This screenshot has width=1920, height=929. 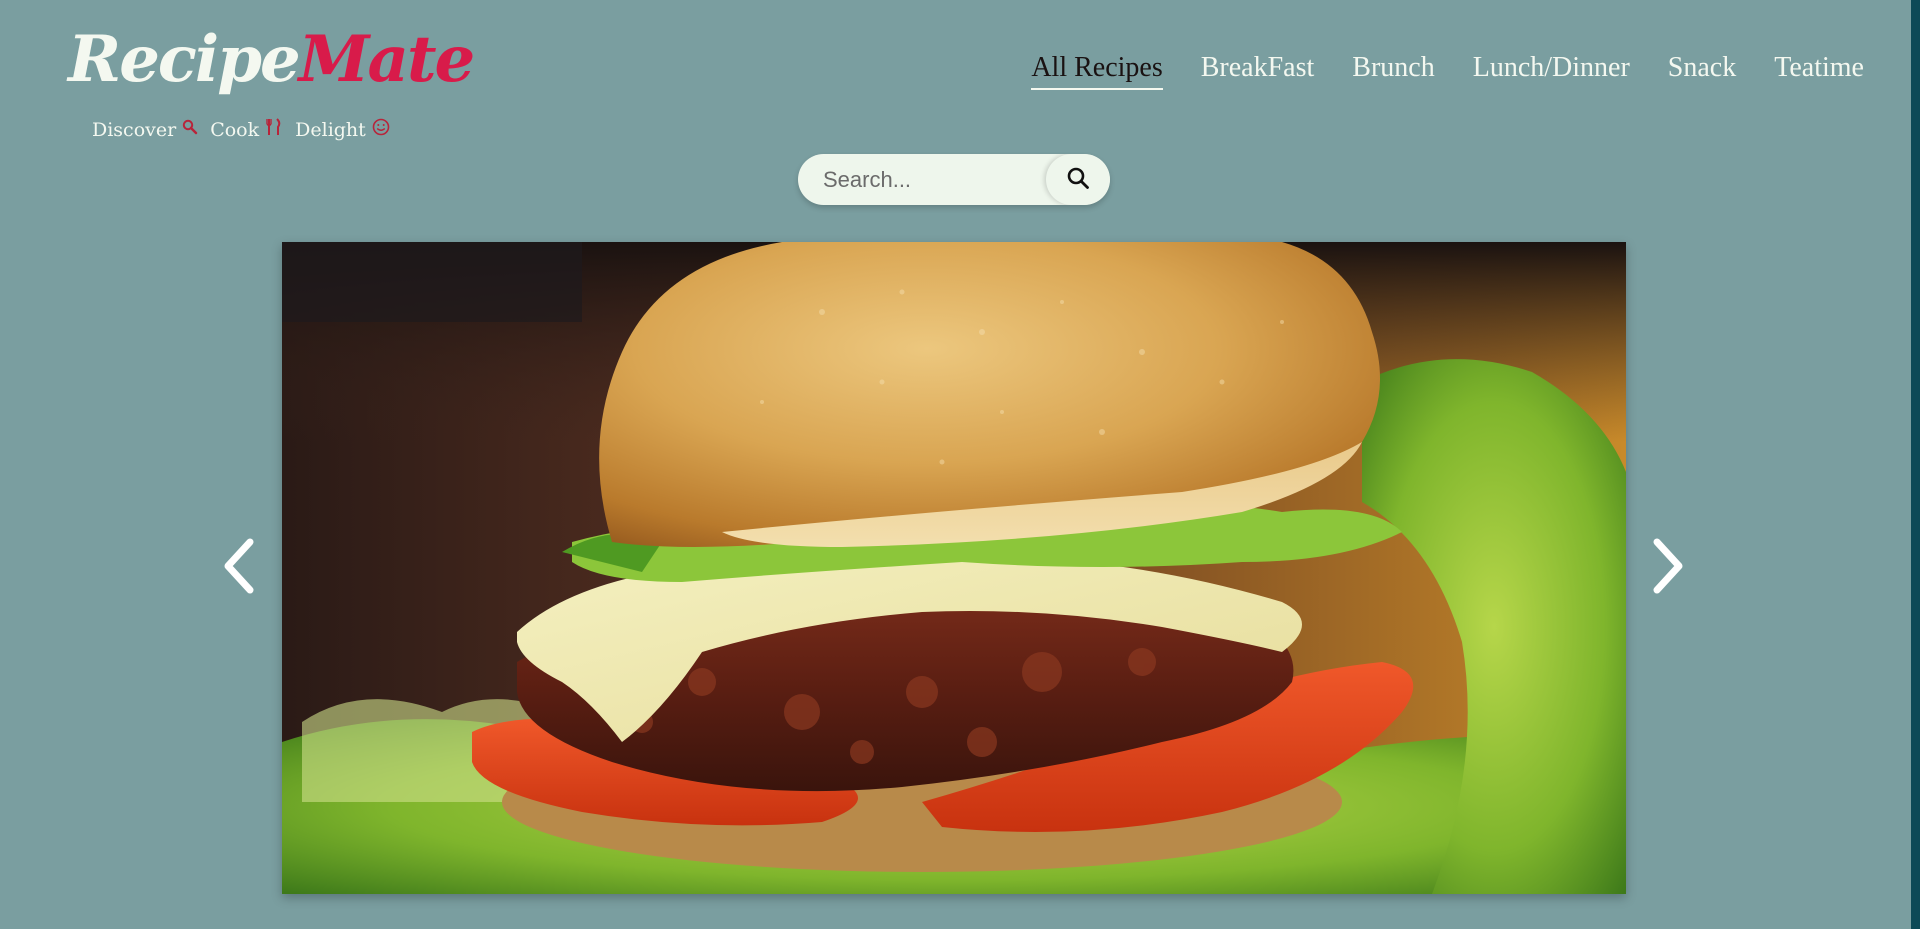 I want to click on chevron-right-icon, so click(x=1667, y=569).